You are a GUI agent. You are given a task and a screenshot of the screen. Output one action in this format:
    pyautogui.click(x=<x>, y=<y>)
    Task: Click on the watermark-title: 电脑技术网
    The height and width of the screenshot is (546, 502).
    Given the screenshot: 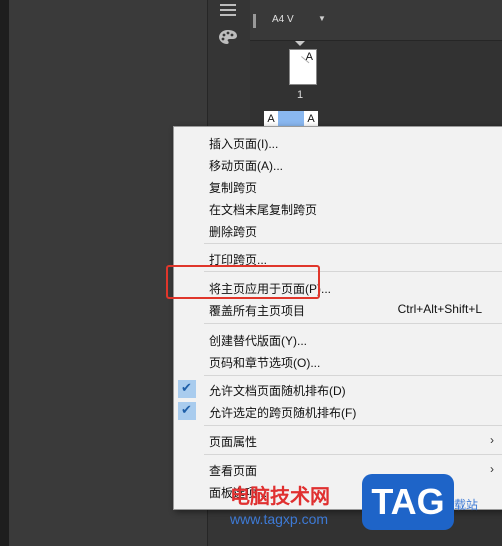 What is the action you would take?
    pyautogui.click(x=280, y=497)
    